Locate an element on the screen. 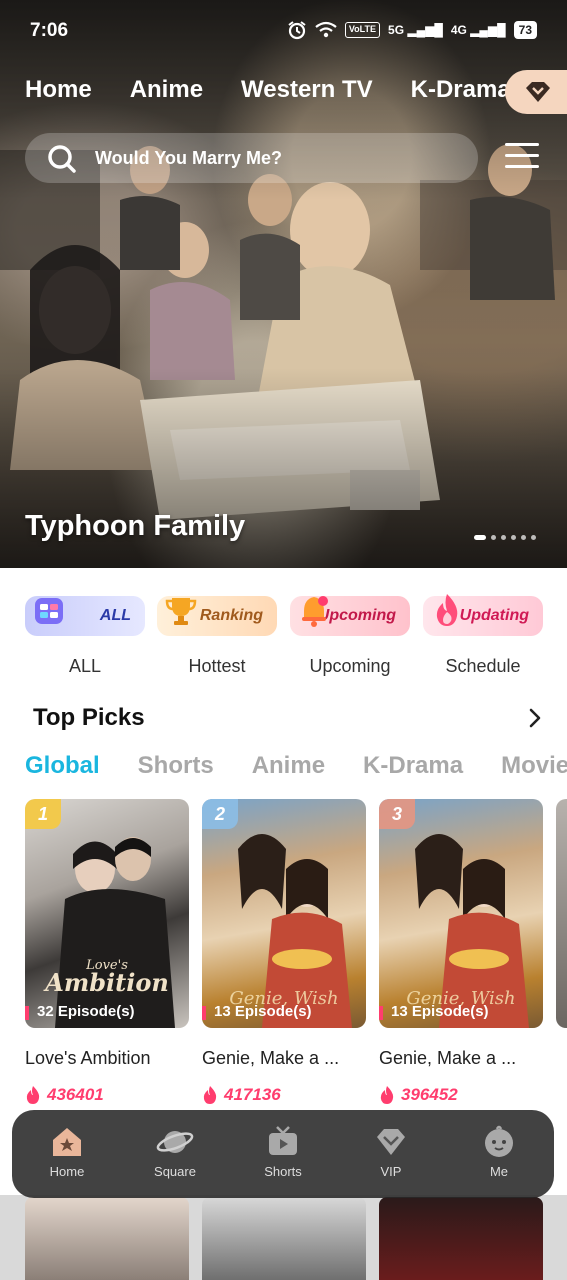 This screenshot has height=1280, width=567. chip-text: Ranking is located at coordinates (231, 615).